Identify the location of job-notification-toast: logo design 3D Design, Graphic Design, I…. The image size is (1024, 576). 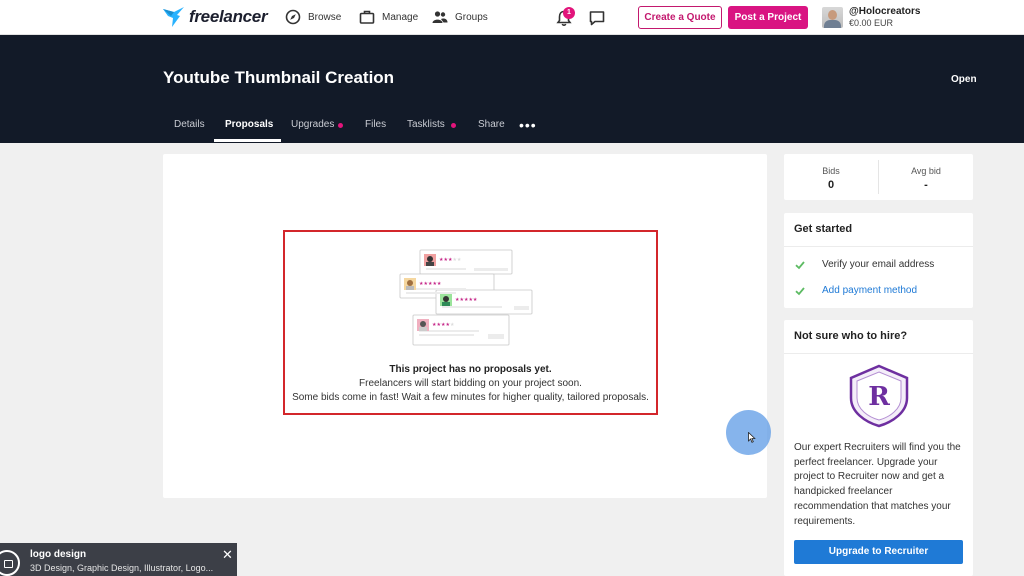
(118, 559).